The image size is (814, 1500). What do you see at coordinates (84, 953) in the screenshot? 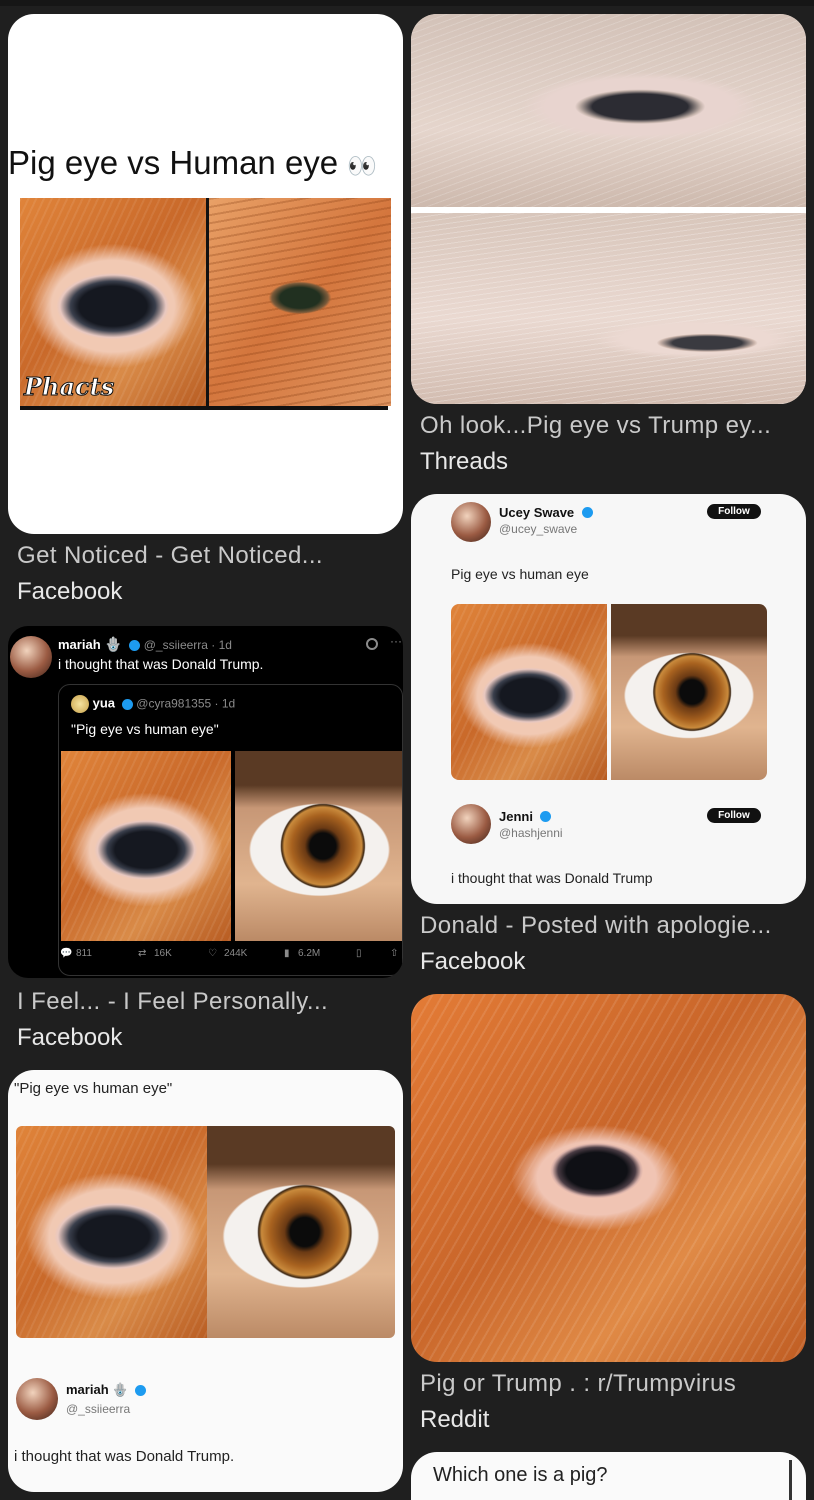
I see `reply-count: 811` at bounding box center [84, 953].